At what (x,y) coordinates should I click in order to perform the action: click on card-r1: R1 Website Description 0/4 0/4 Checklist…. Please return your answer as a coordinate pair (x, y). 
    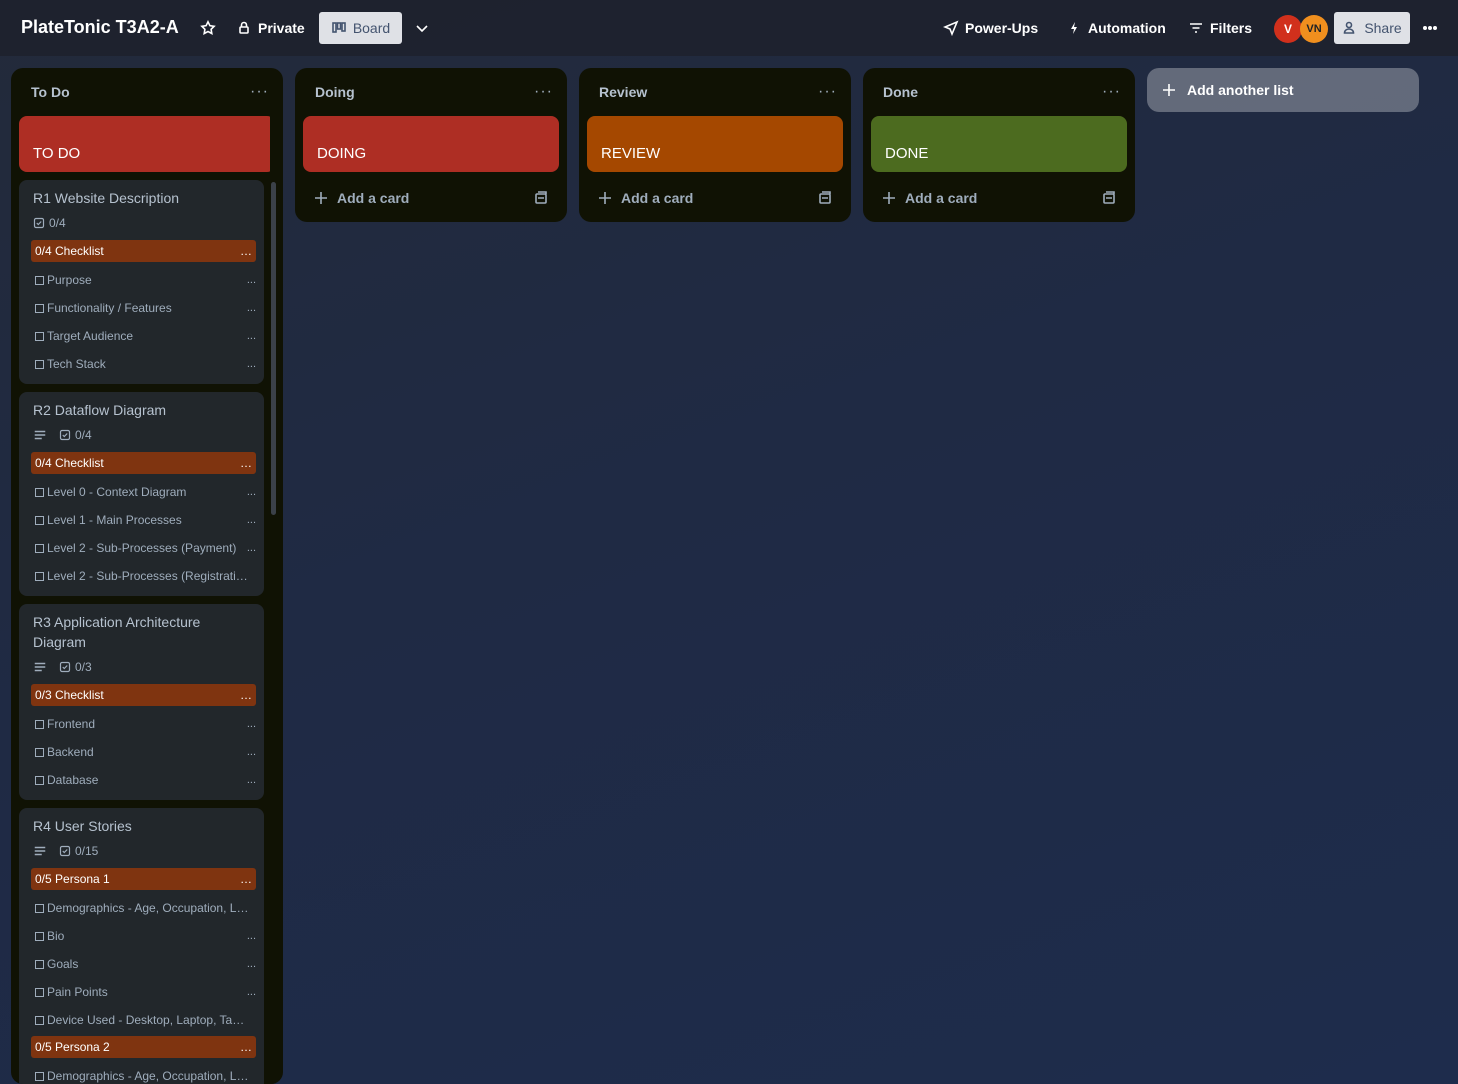
    Looking at the image, I should click on (141, 282).